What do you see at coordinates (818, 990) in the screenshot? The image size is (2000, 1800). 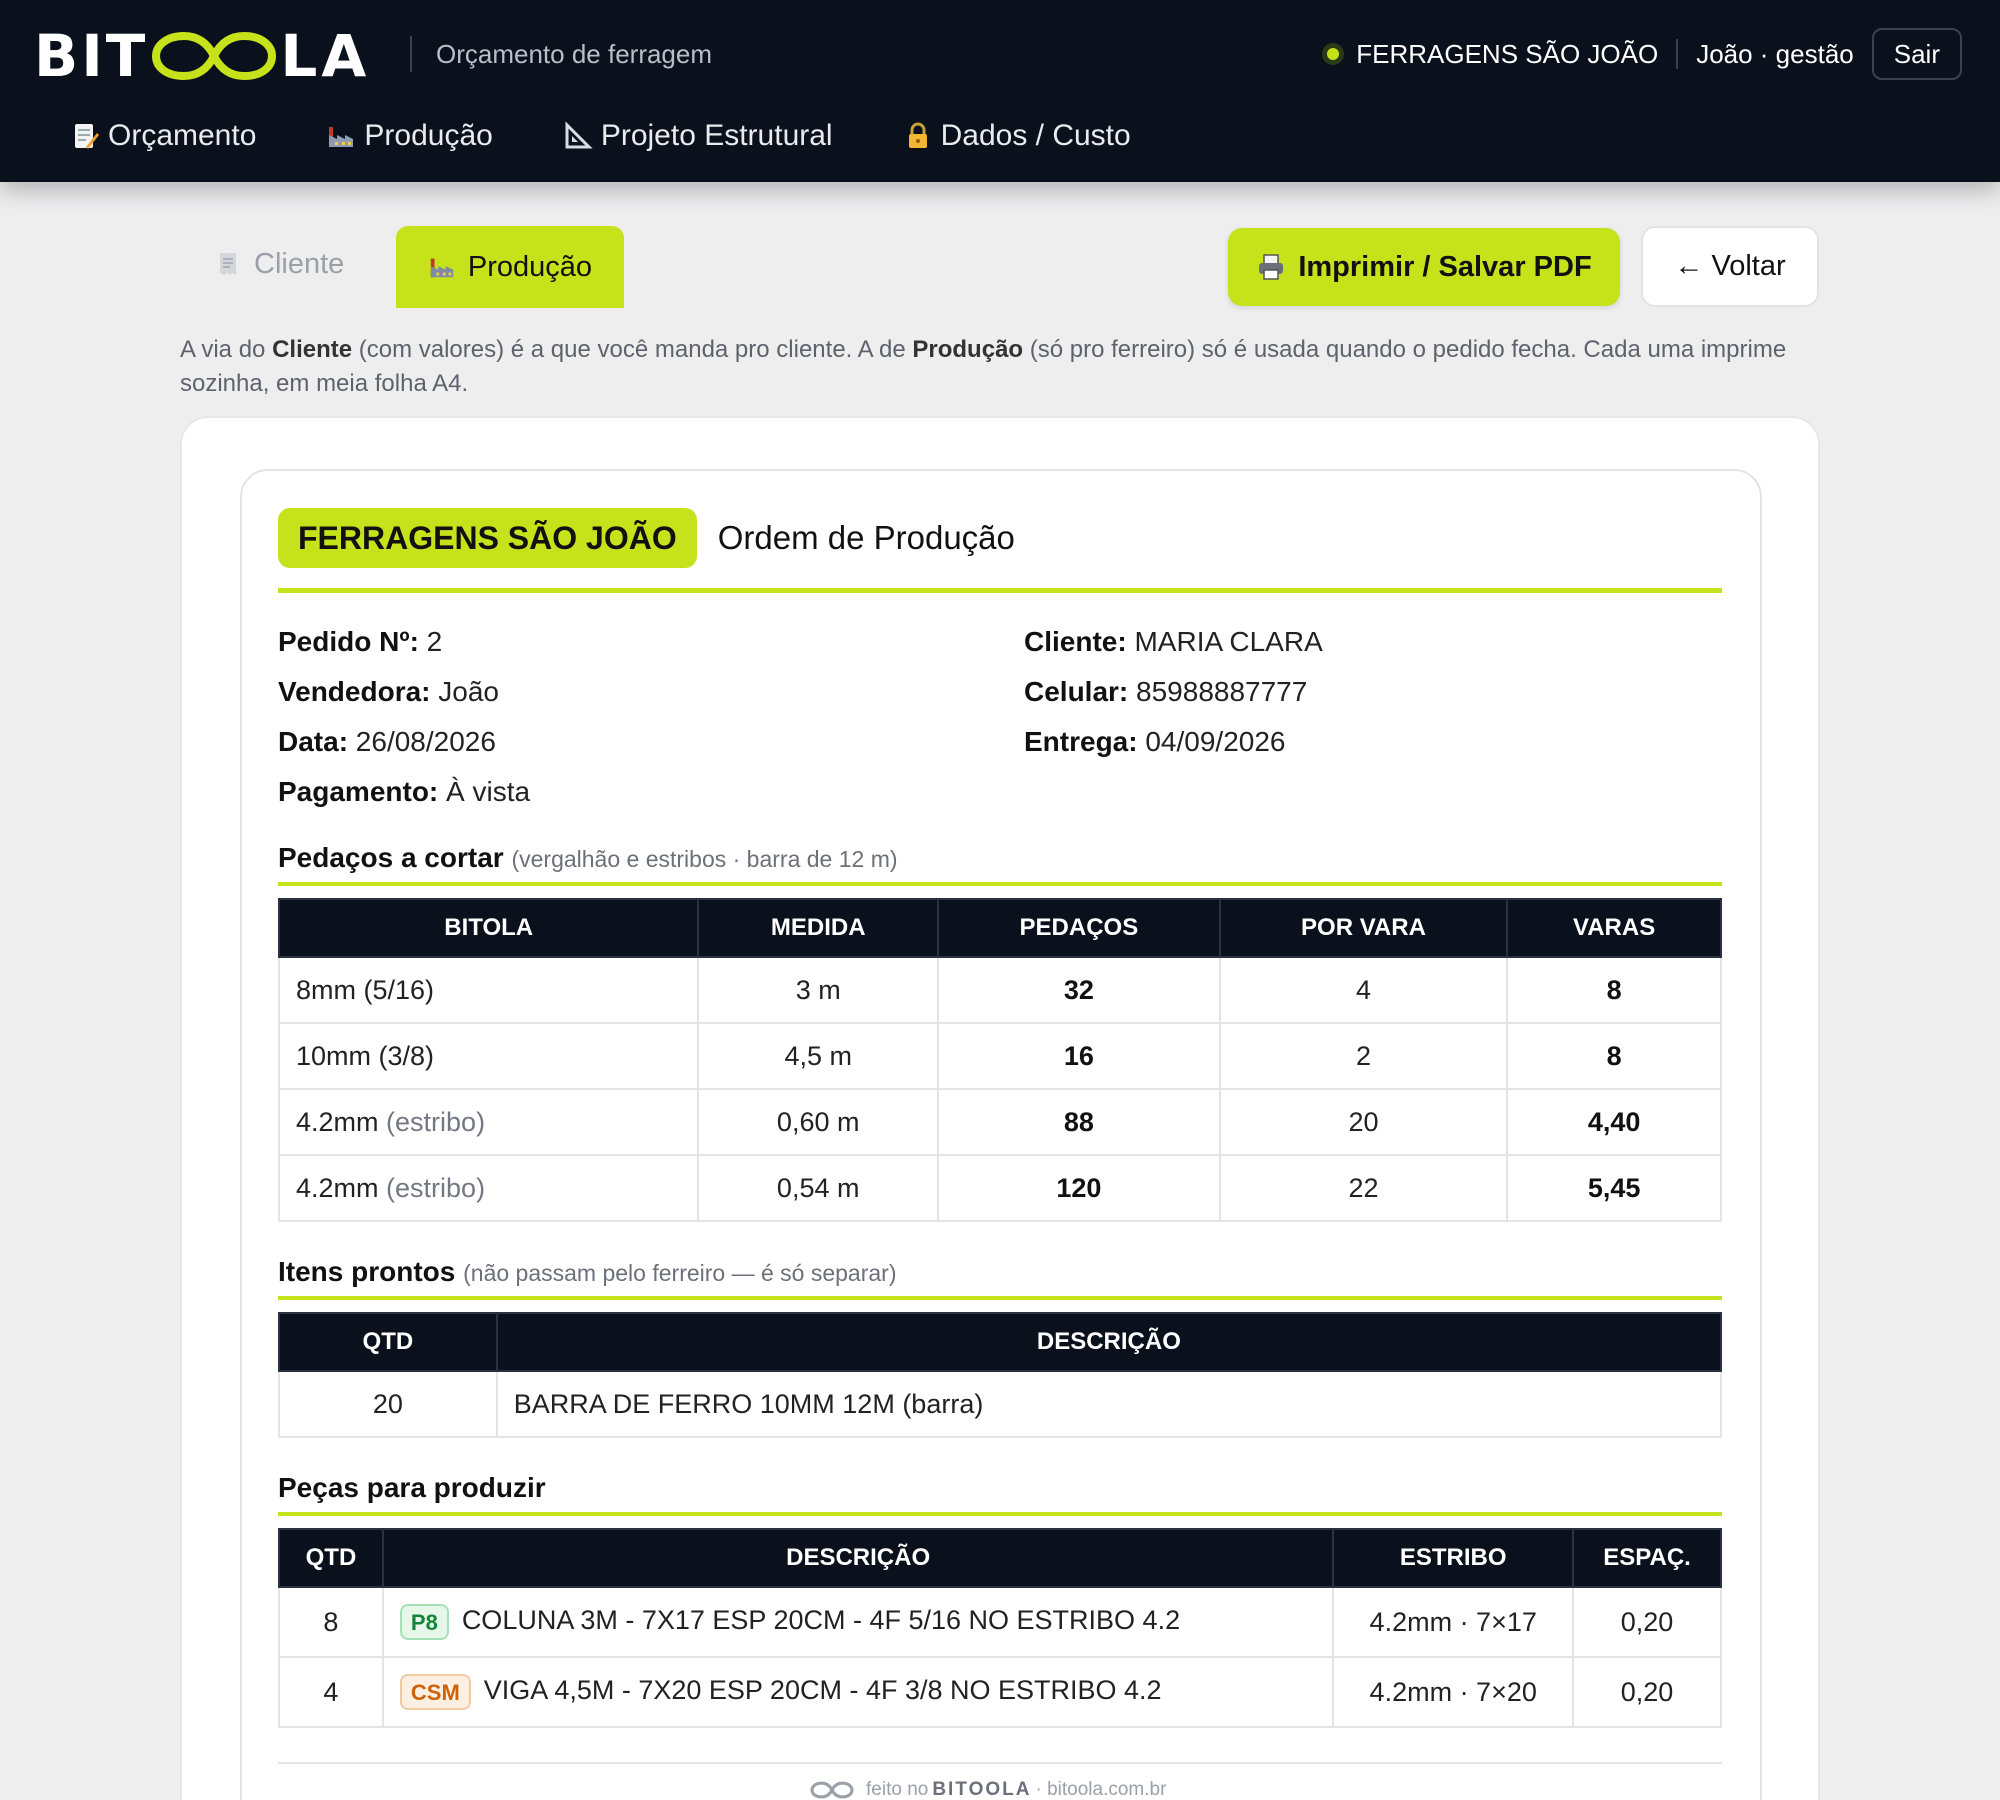 I see `cell-medida: 3 m` at bounding box center [818, 990].